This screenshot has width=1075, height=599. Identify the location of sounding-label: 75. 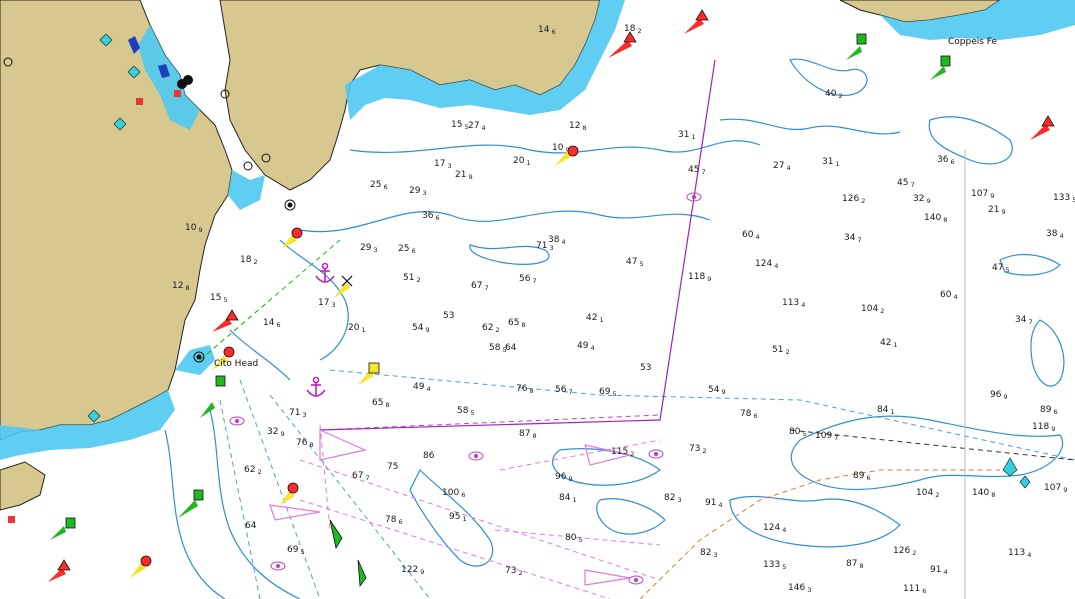
(392, 467).